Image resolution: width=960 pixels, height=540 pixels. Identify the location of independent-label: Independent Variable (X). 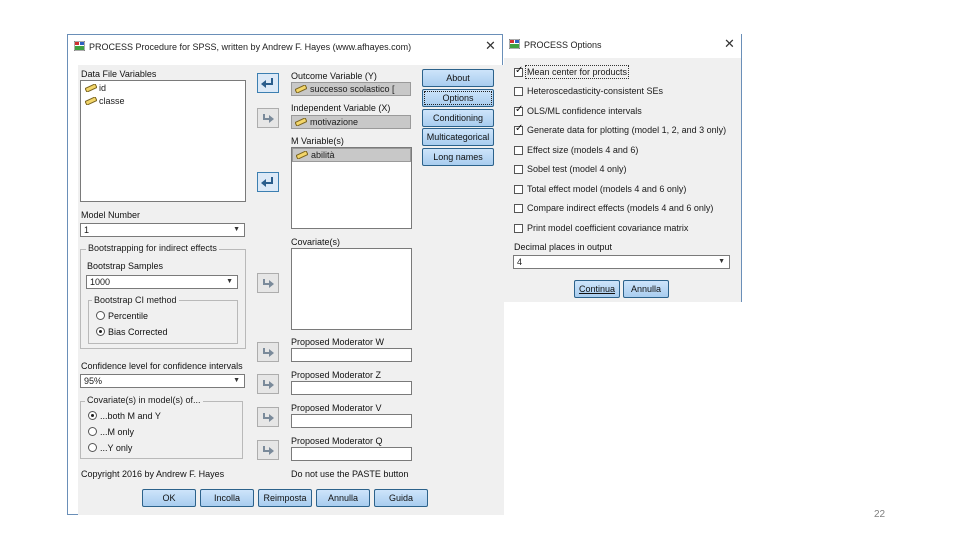
(341, 108).